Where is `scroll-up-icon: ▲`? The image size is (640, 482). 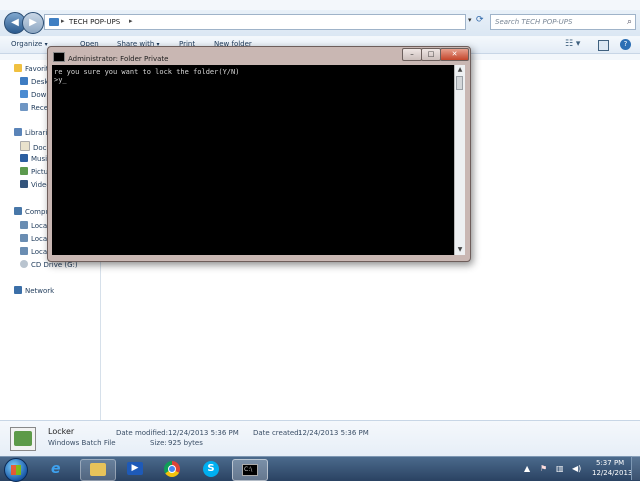
scroll-up-icon: ▲ is located at coordinates (460, 70).